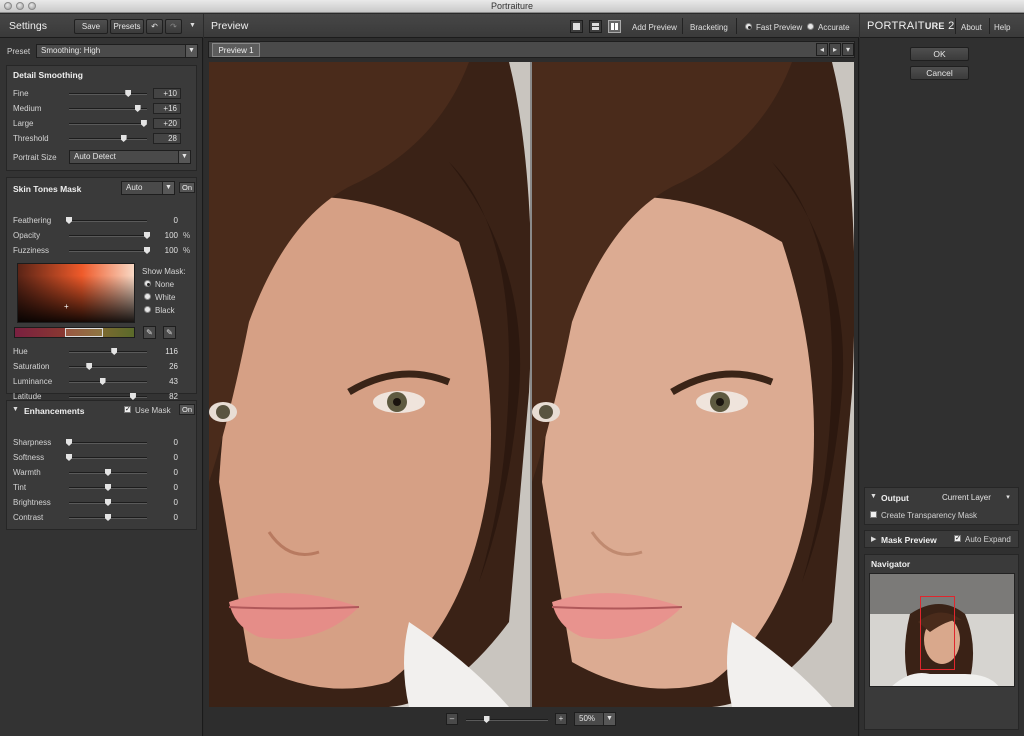 The width and height of the screenshot is (1024, 736). I want to click on fine-slider-track, so click(108, 94).